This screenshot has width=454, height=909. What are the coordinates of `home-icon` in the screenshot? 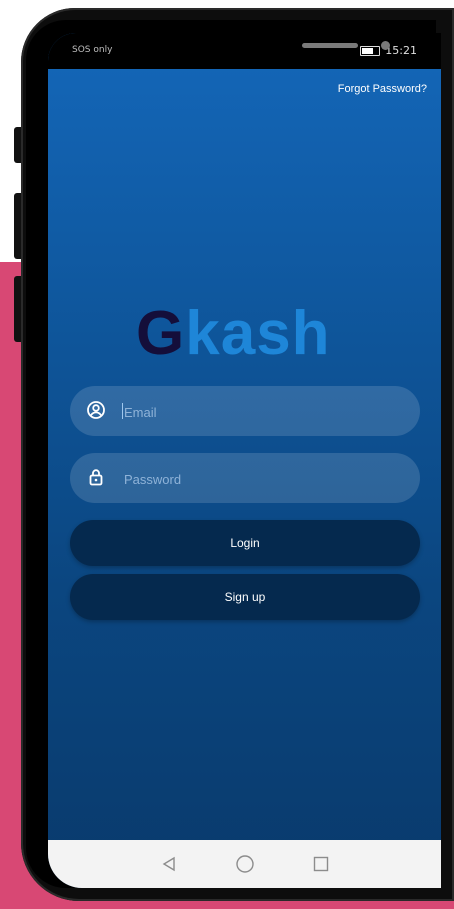 It's located at (245, 864).